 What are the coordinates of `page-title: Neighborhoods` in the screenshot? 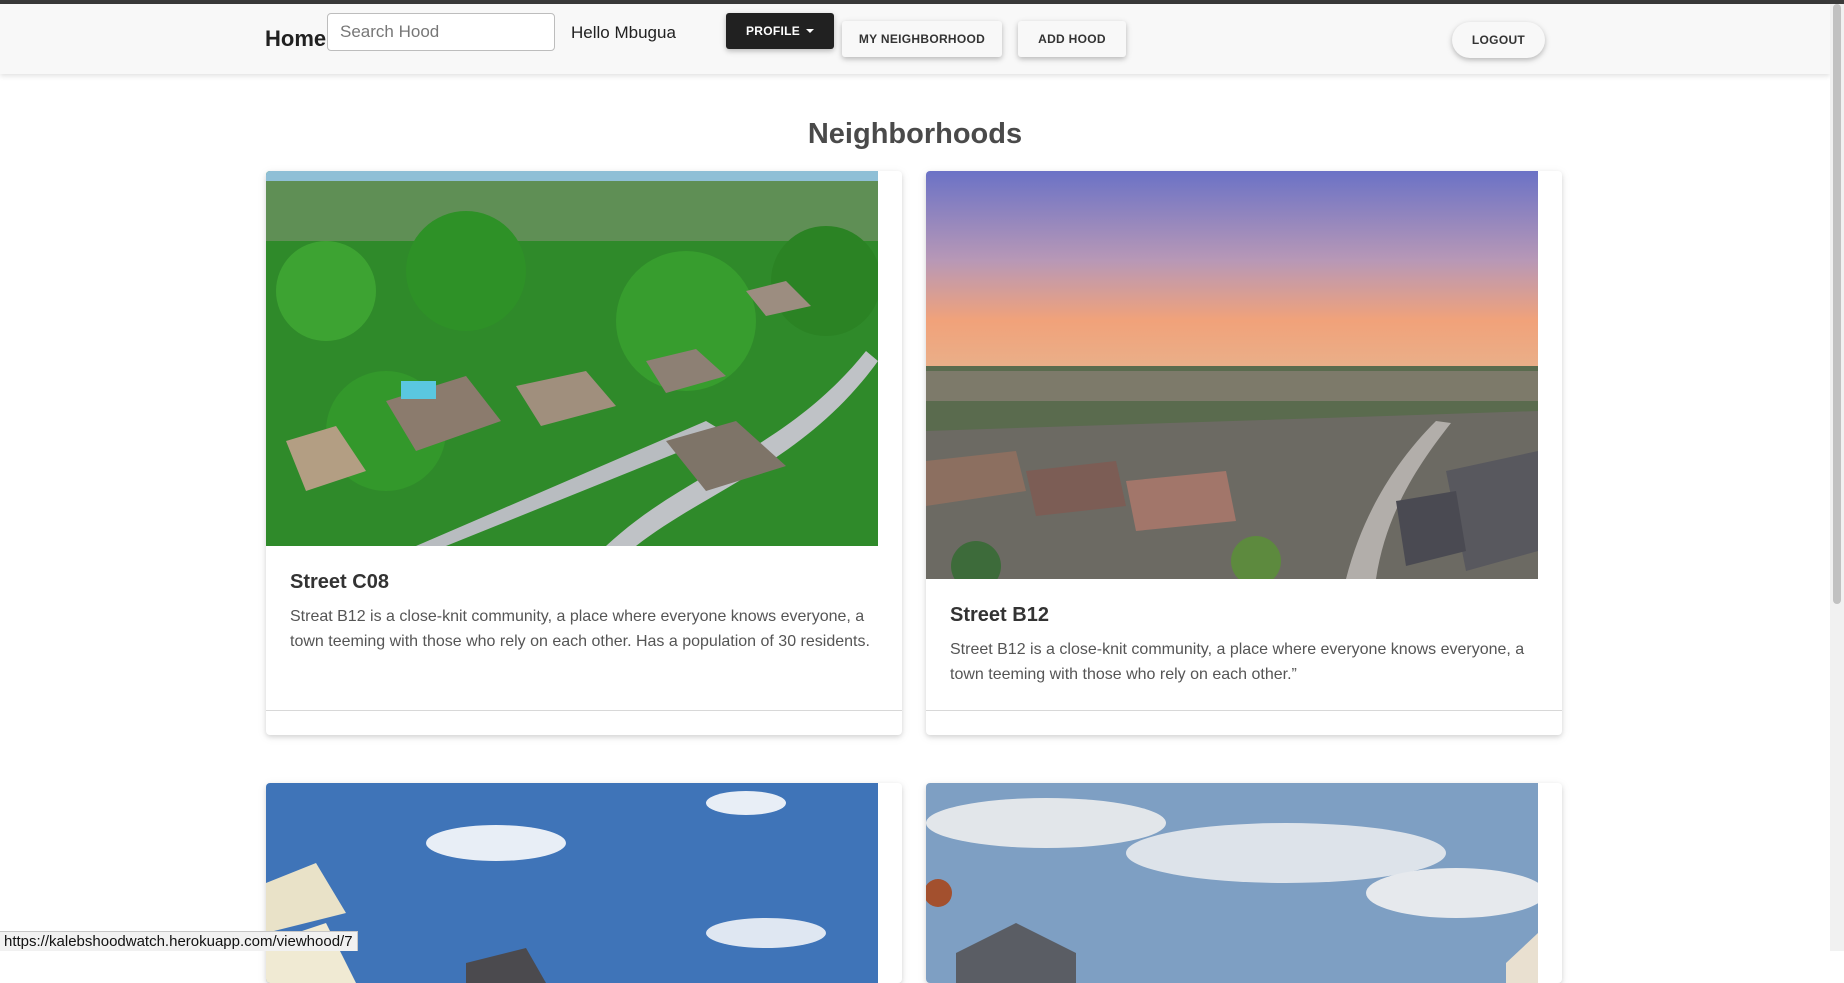 It's located at (915, 134).